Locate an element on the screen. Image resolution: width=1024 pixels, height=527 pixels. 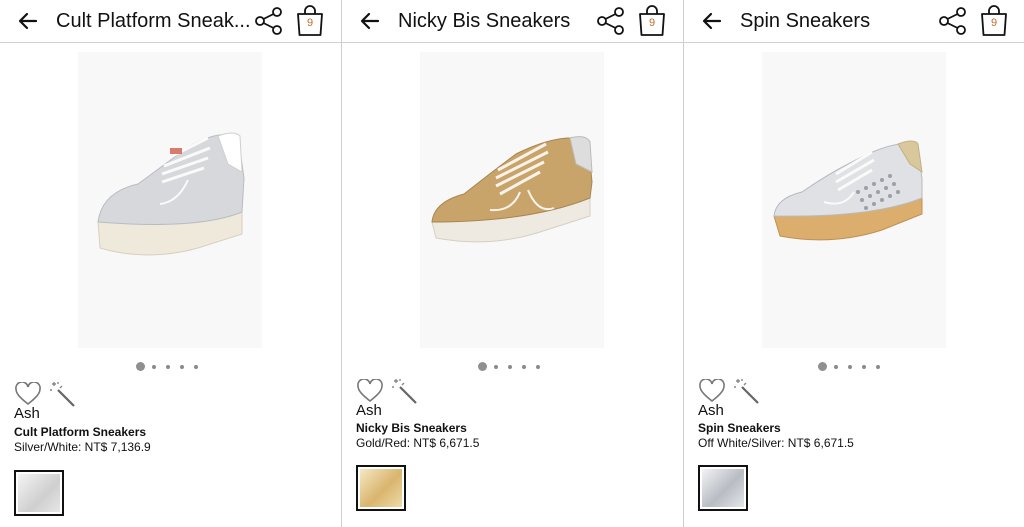
page-title: Spin Sneakers is located at coordinates (805, 21).